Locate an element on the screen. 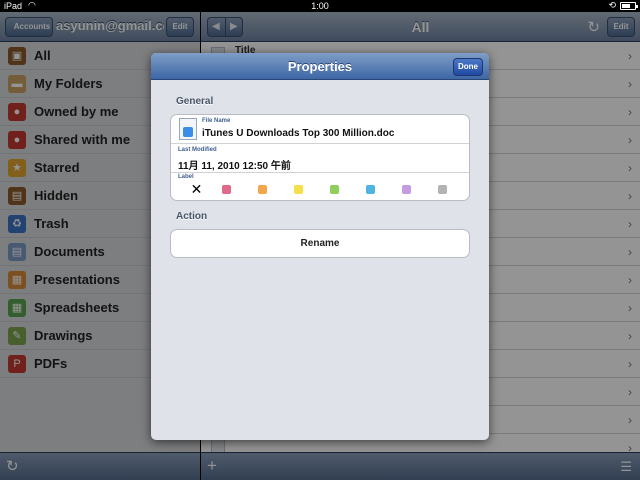  done-button: Done is located at coordinates (468, 67).